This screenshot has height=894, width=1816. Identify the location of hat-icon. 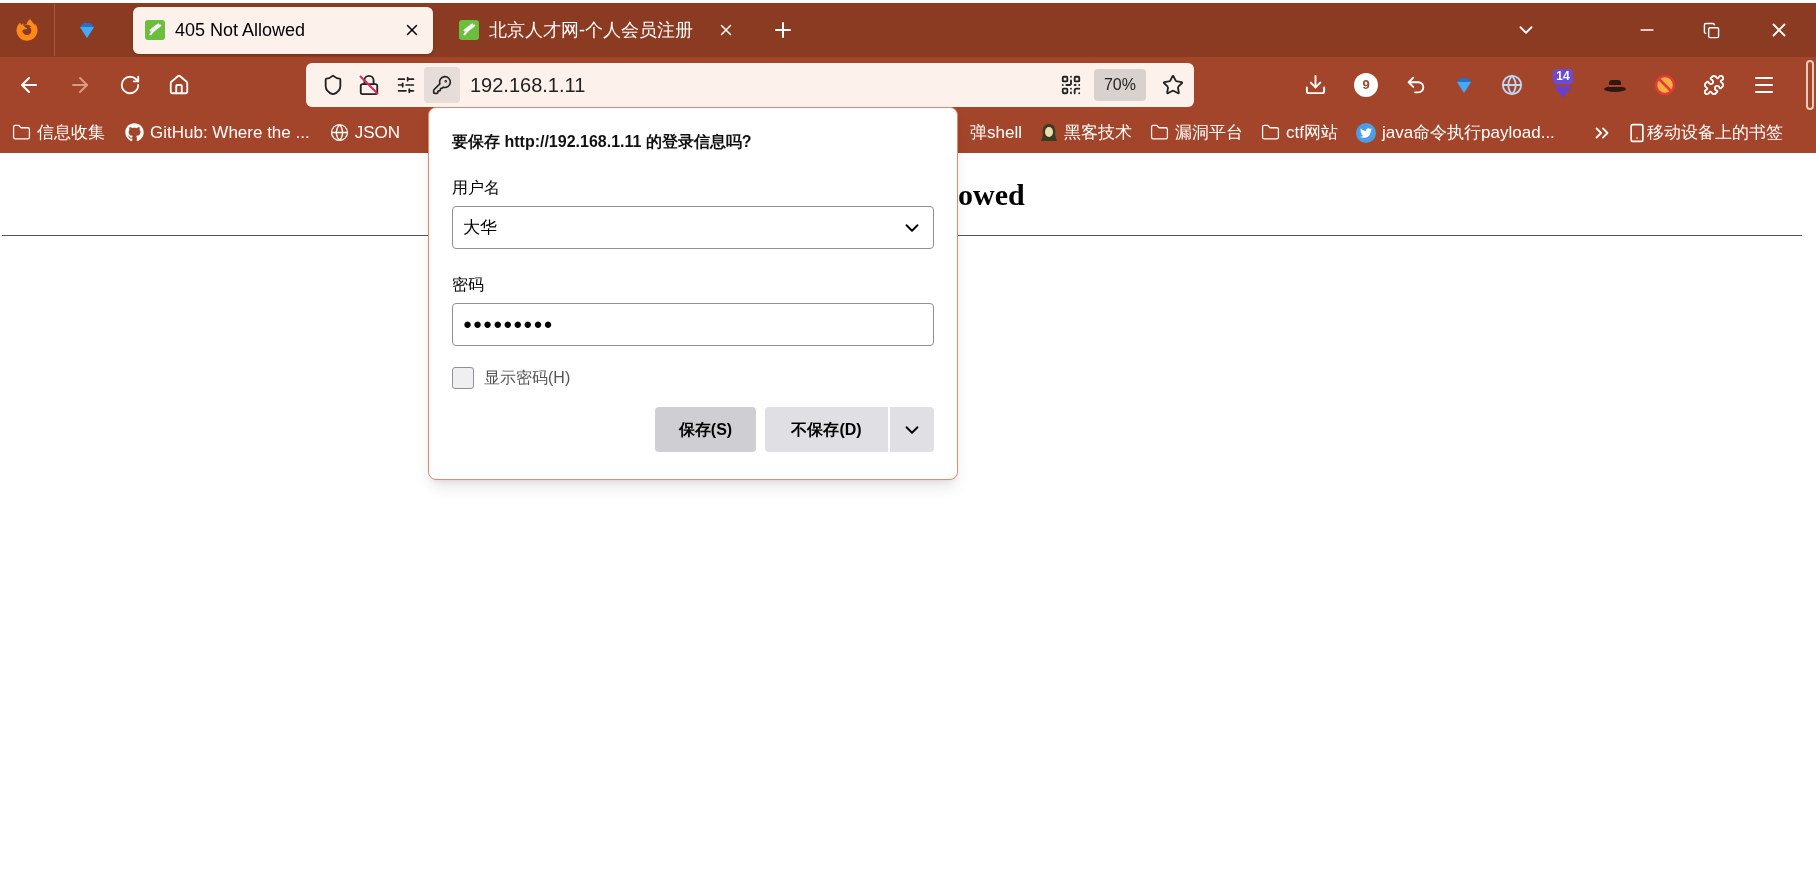
(1615, 84).